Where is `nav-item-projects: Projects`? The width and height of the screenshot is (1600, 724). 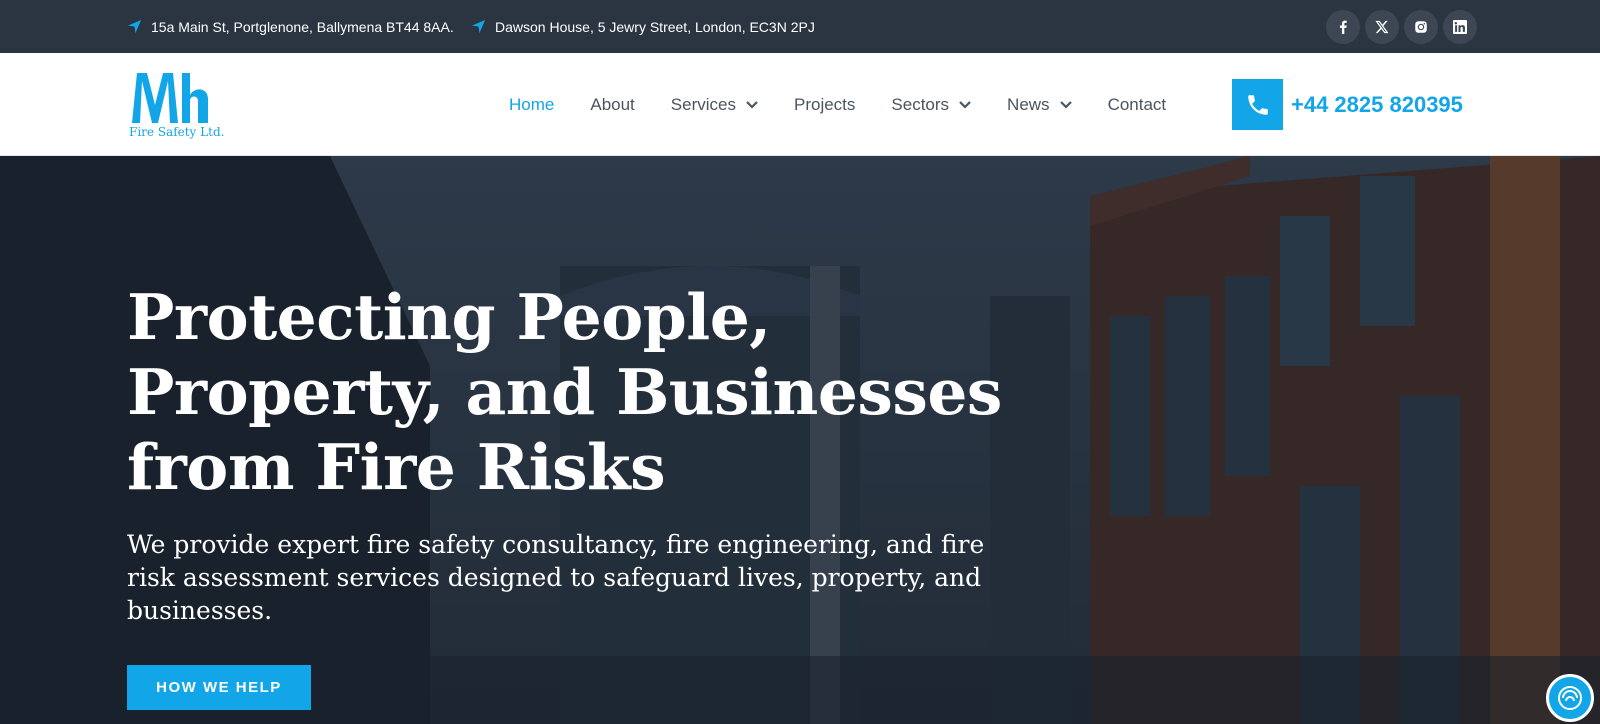
nav-item-projects: Projects is located at coordinates (824, 105).